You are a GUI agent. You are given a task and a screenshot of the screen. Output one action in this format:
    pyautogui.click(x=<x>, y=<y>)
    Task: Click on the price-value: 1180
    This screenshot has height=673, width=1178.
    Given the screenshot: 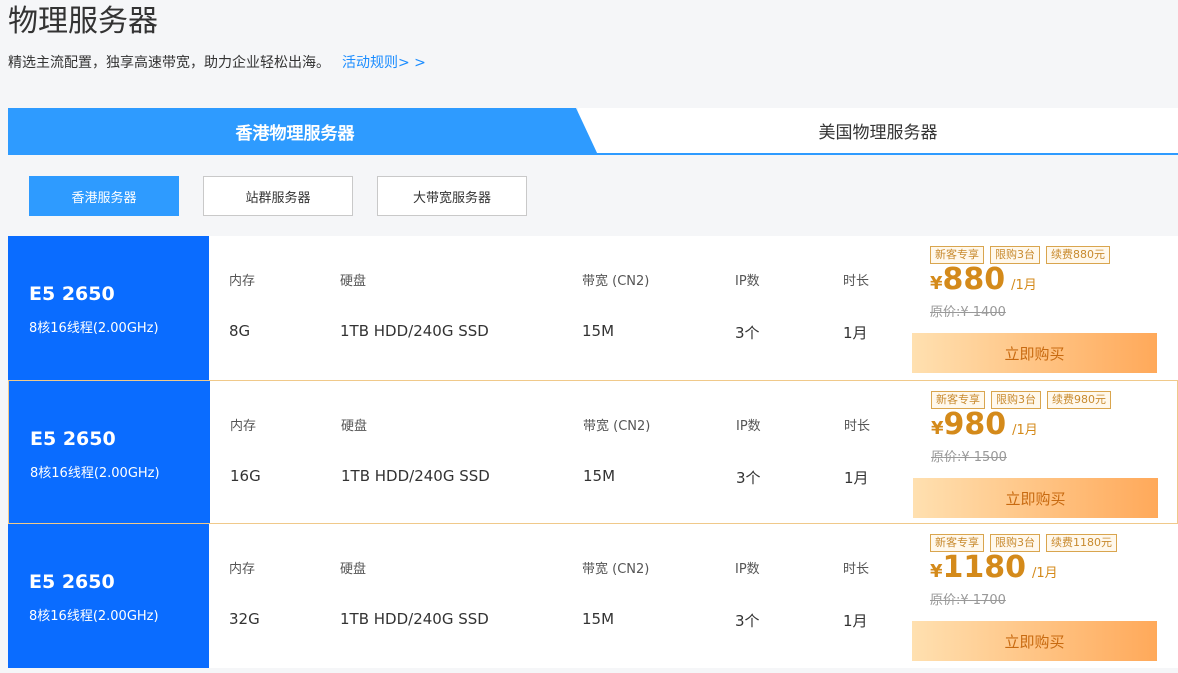 What is the action you would take?
    pyautogui.click(x=984, y=567)
    